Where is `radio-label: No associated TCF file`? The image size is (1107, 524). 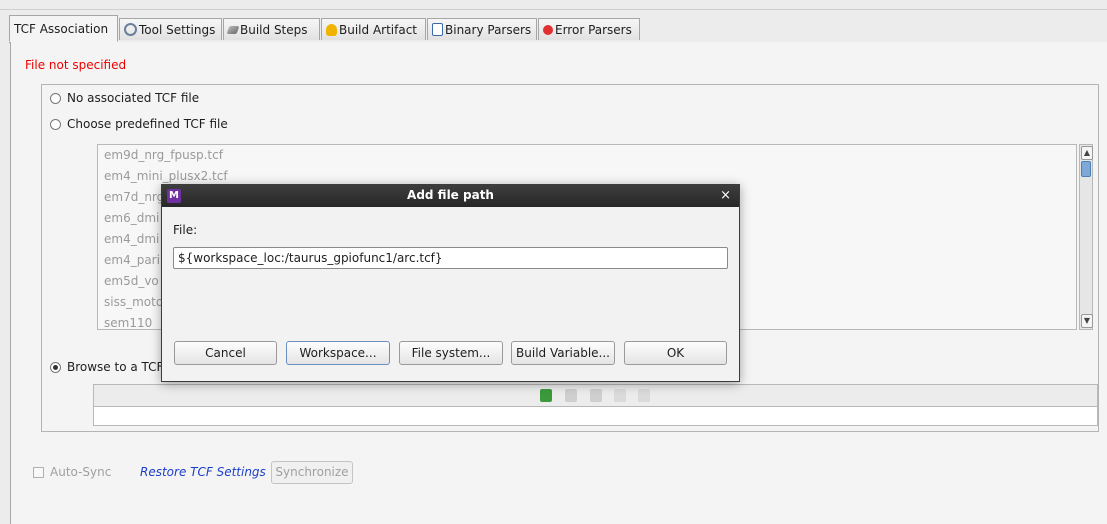 radio-label: No associated TCF file is located at coordinates (133, 98).